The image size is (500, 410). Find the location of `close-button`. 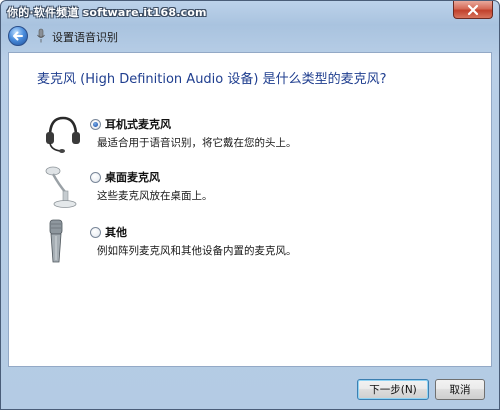

close-button is located at coordinates (473, 10).